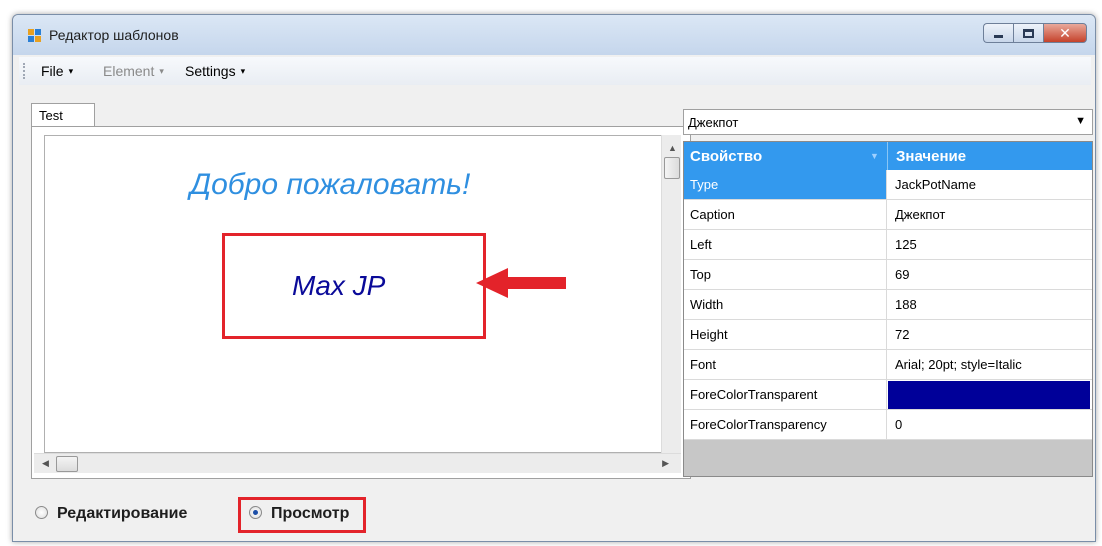  What do you see at coordinates (990, 244) in the screenshot?
I see `property-value: 125` at bounding box center [990, 244].